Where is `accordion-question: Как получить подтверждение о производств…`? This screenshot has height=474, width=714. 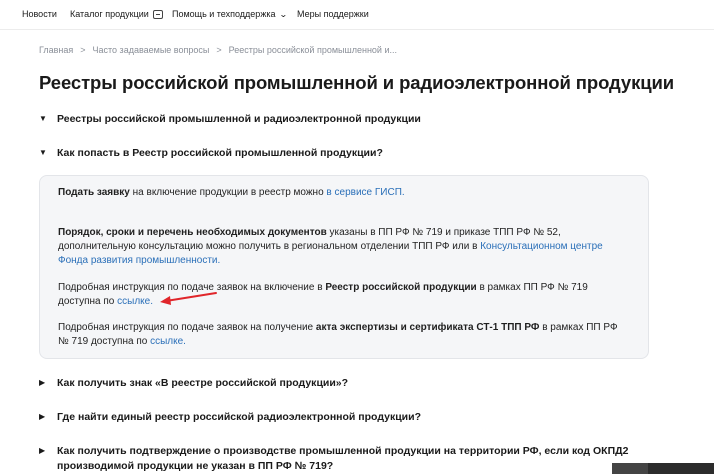
accordion-question: Как получить подтверждение о производств… is located at coordinates (343, 458).